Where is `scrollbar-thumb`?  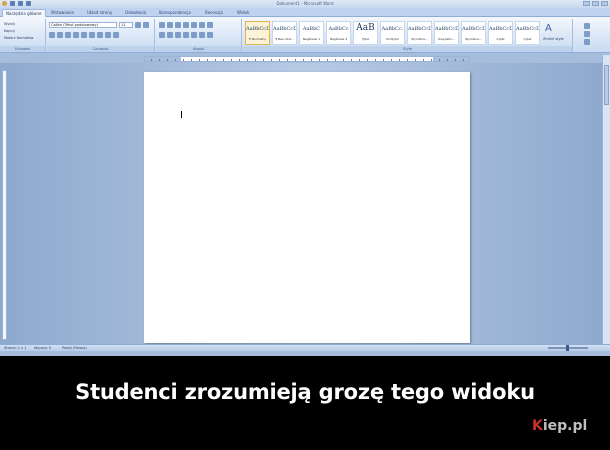 scrollbar-thumb is located at coordinates (606, 85).